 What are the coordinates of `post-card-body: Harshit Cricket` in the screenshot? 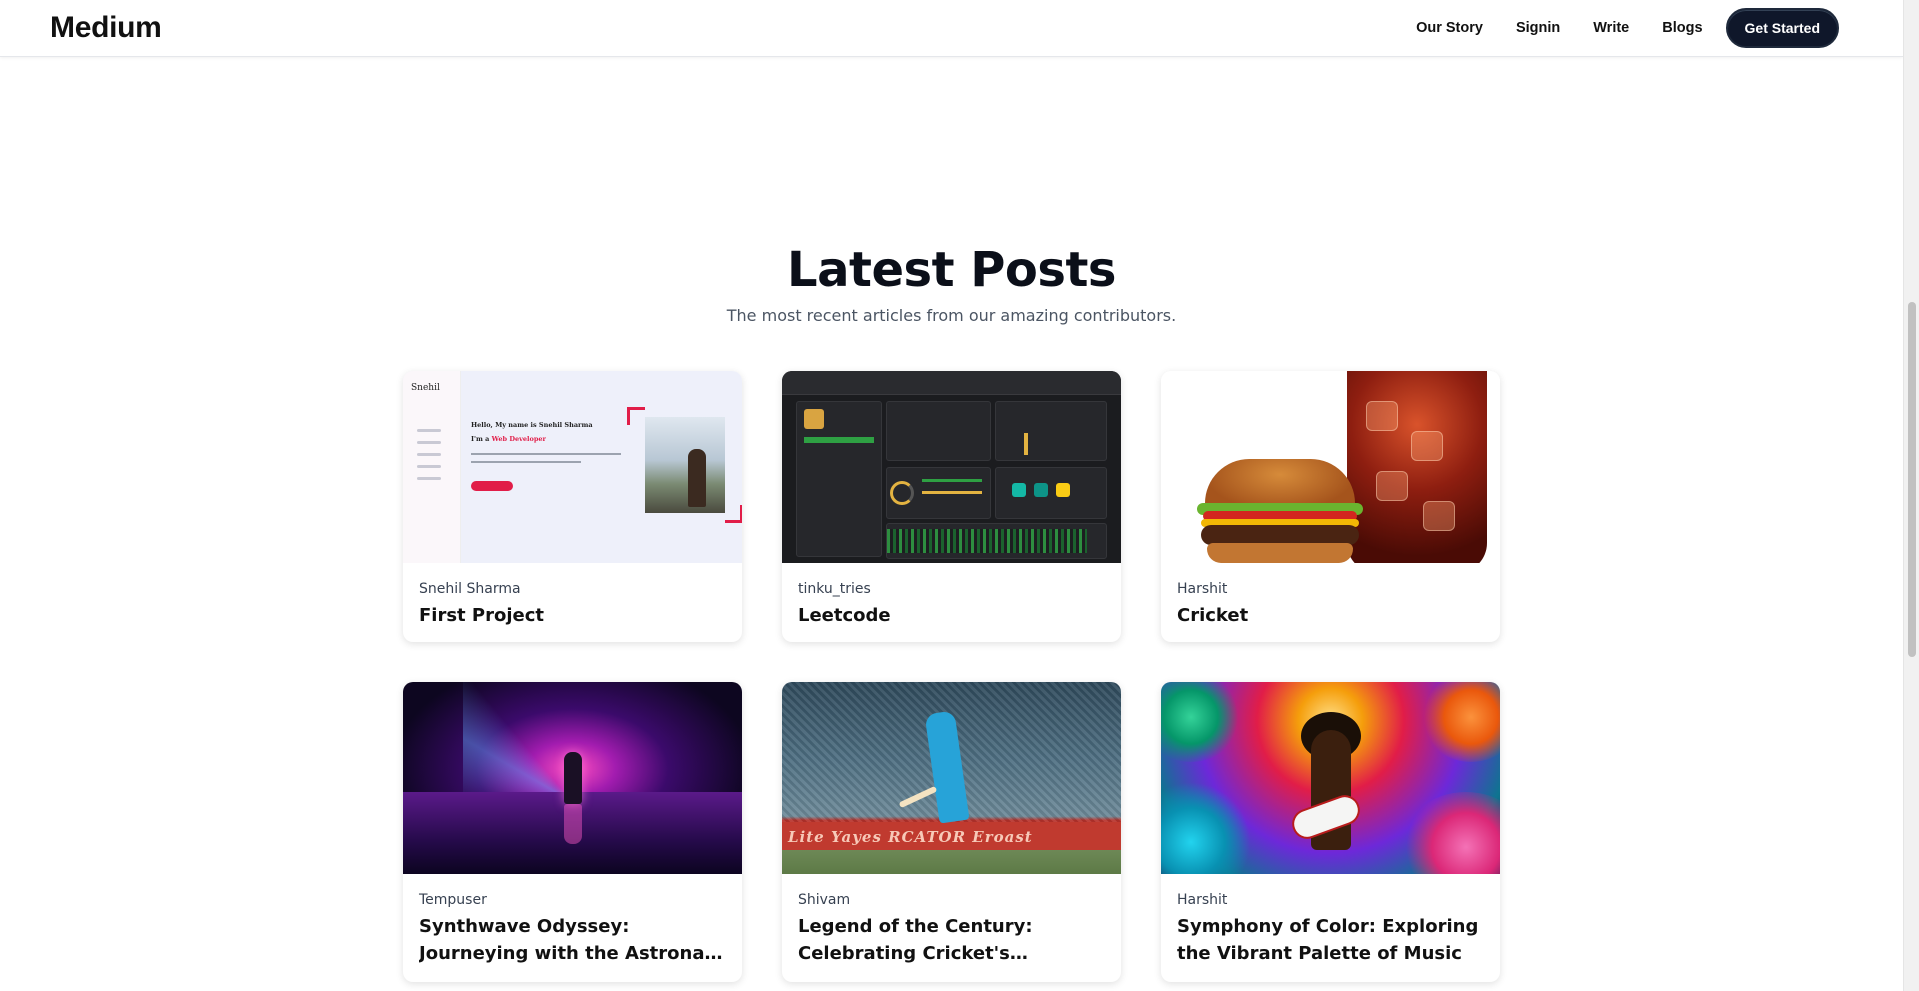 It's located at (1330, 596).